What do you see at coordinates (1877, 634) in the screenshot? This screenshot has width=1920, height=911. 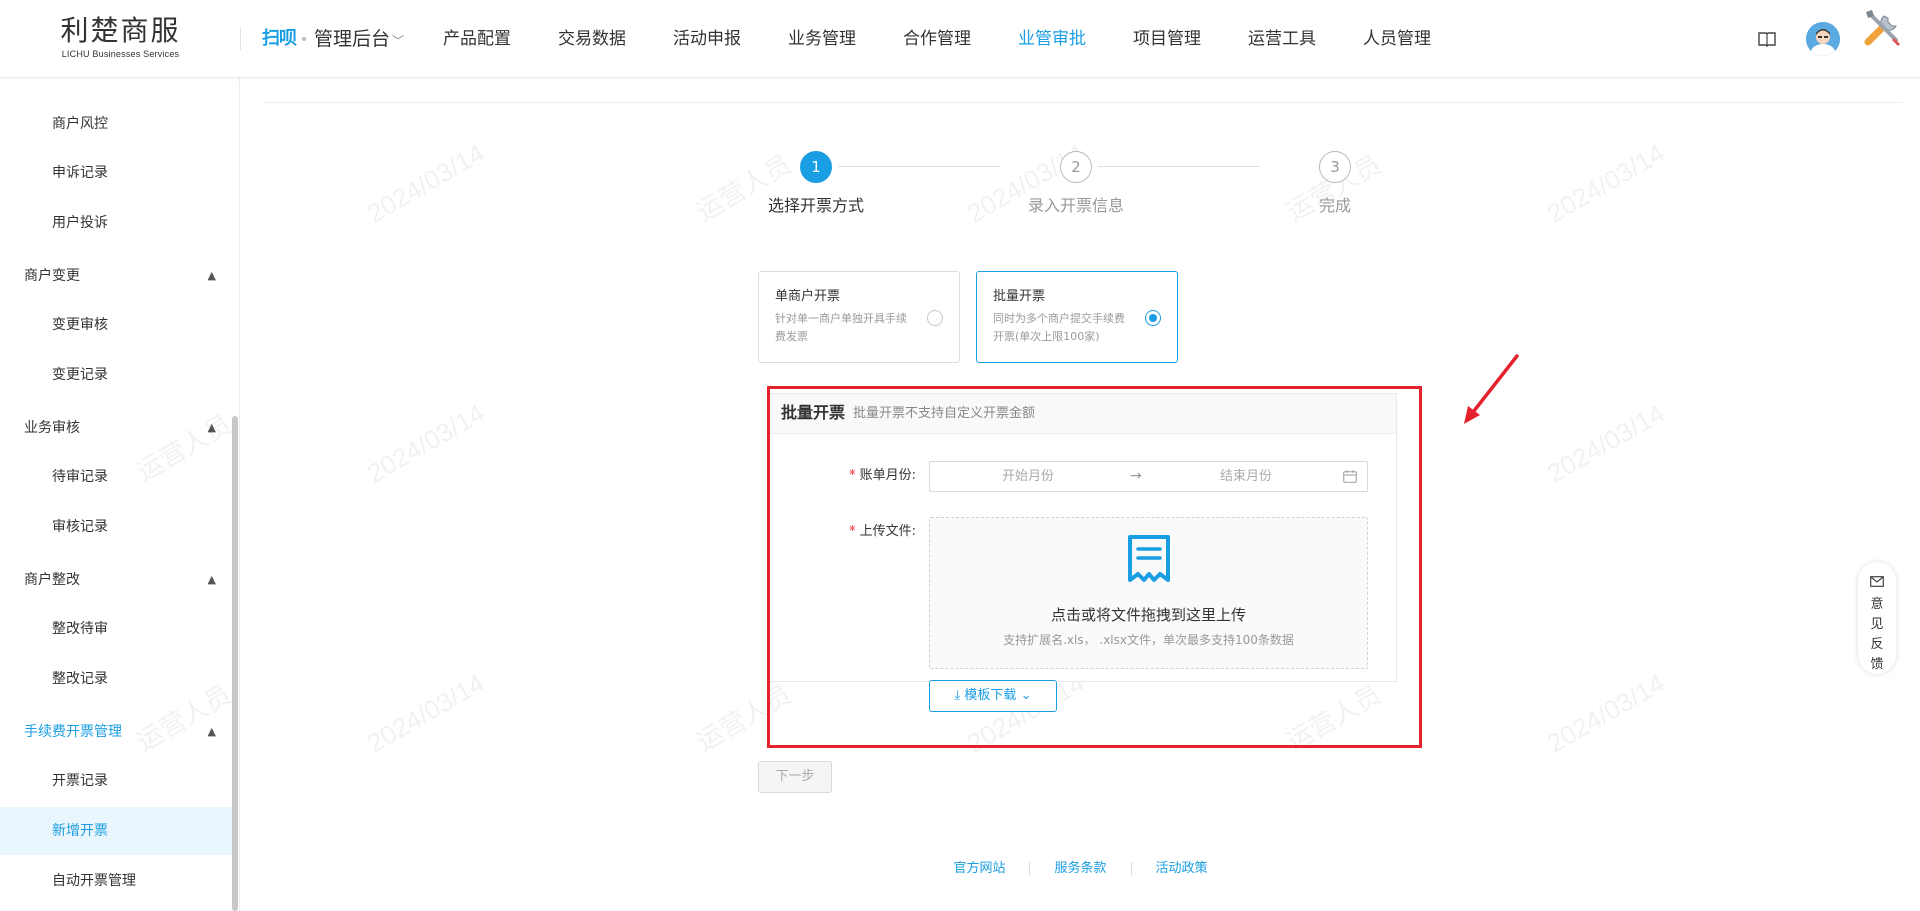 I see `feedback-label: 意见反馈` at bounding box center [1877, 634].